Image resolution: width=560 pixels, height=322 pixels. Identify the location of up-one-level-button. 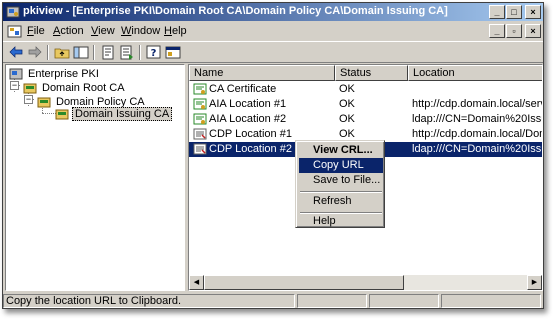
(62, 52).